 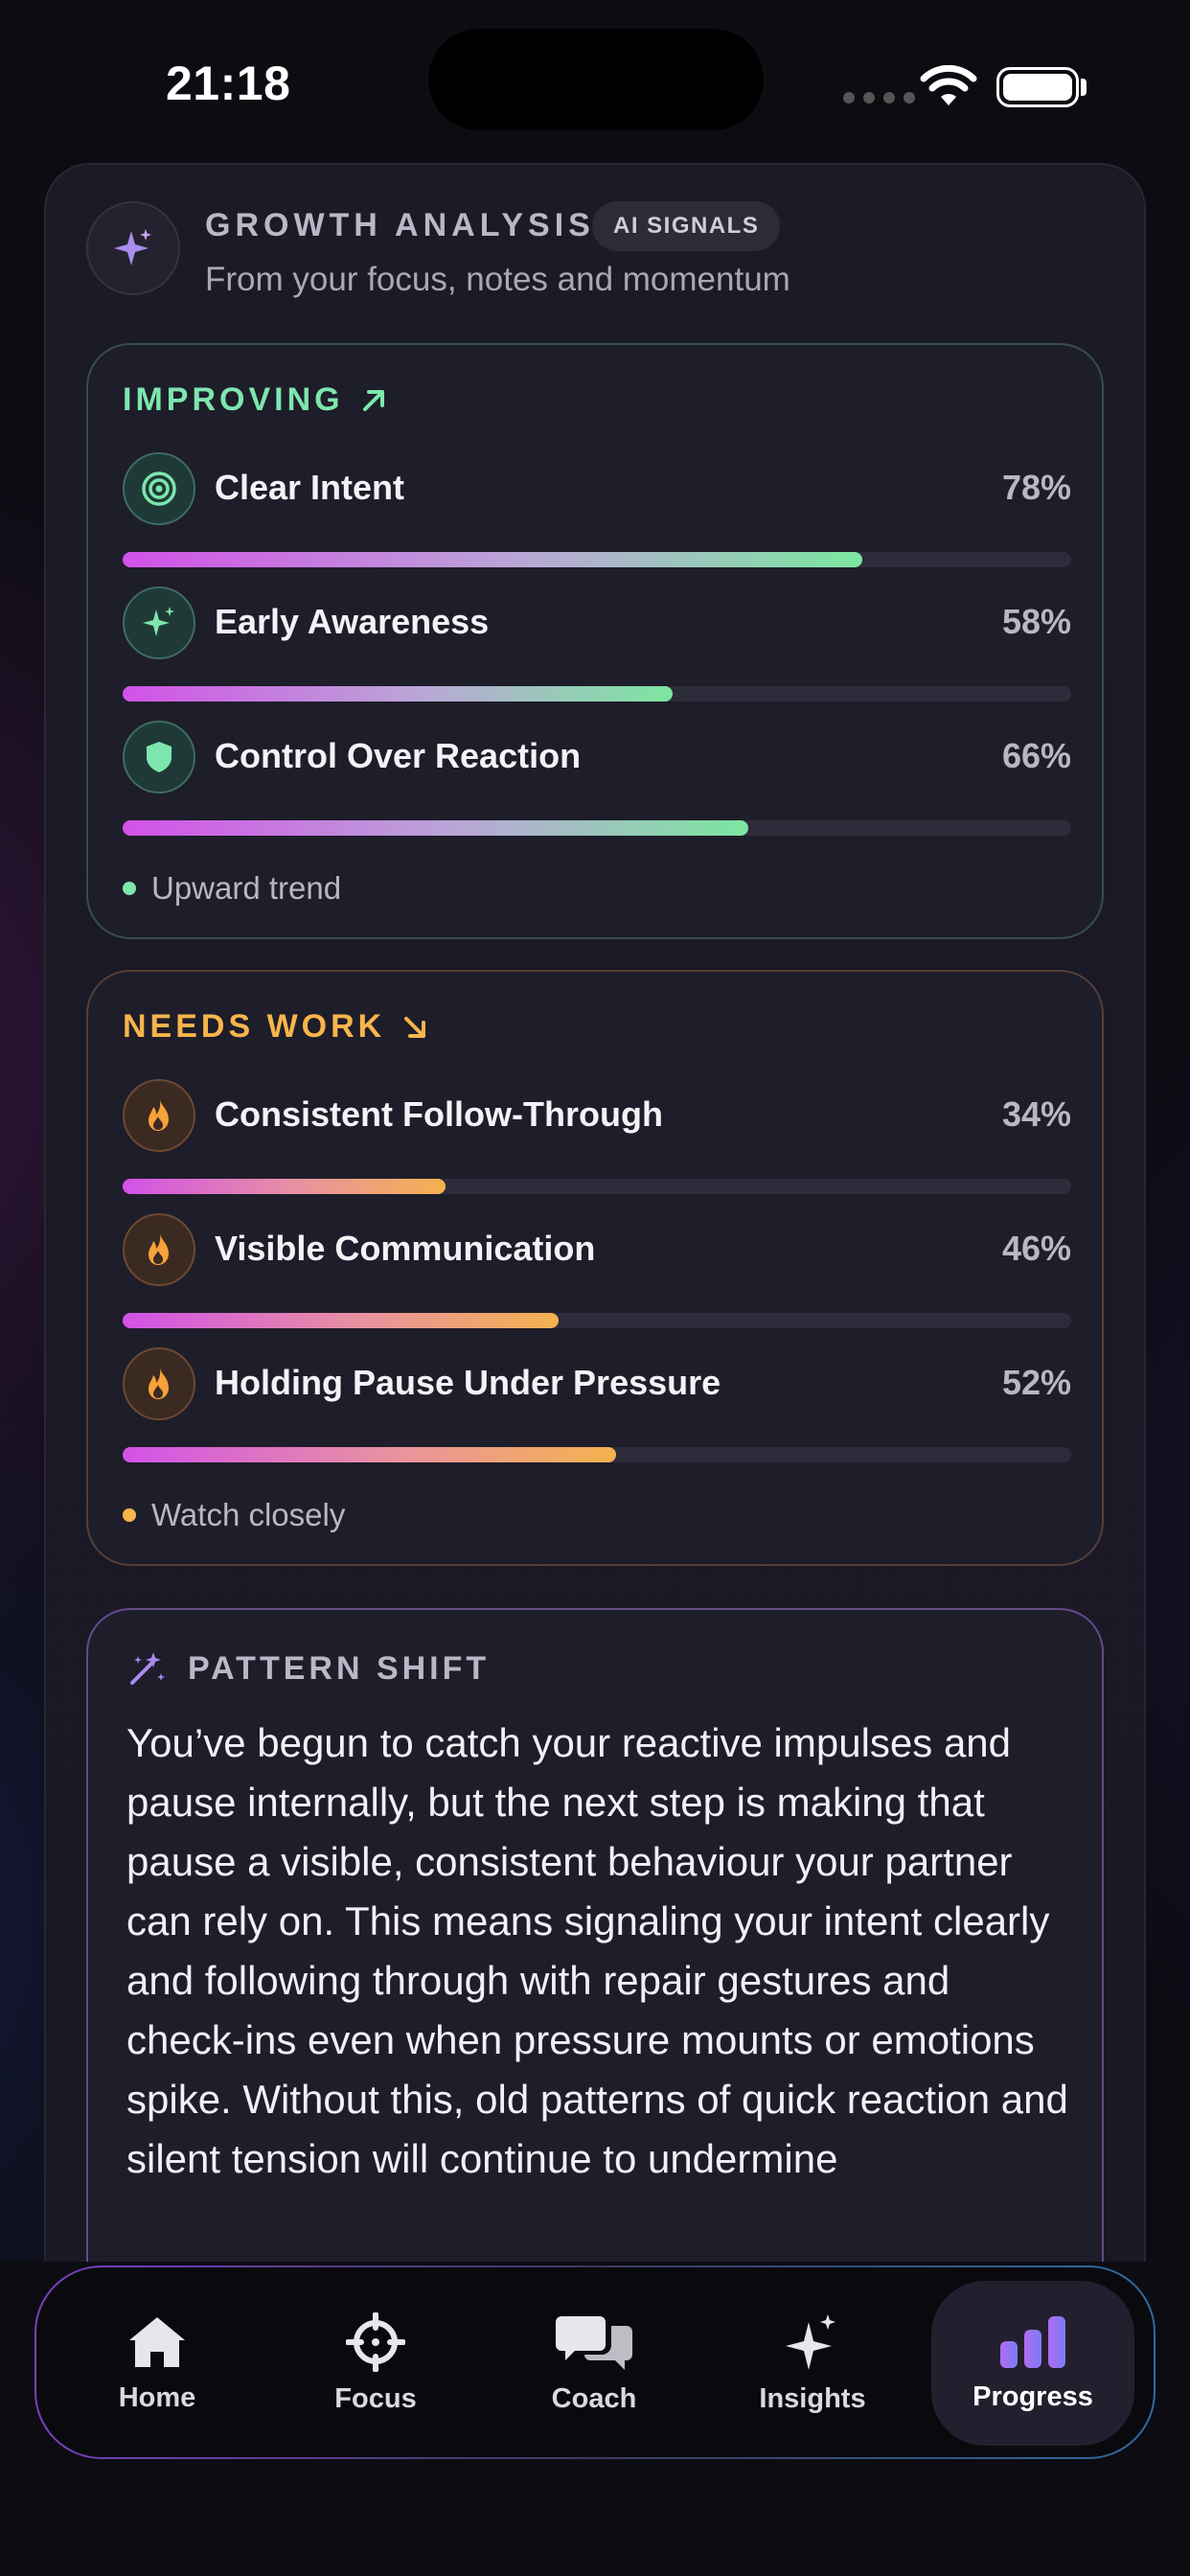 I want to click on metric-row: Visible Communication 46%, so click(x=597, y=1270).